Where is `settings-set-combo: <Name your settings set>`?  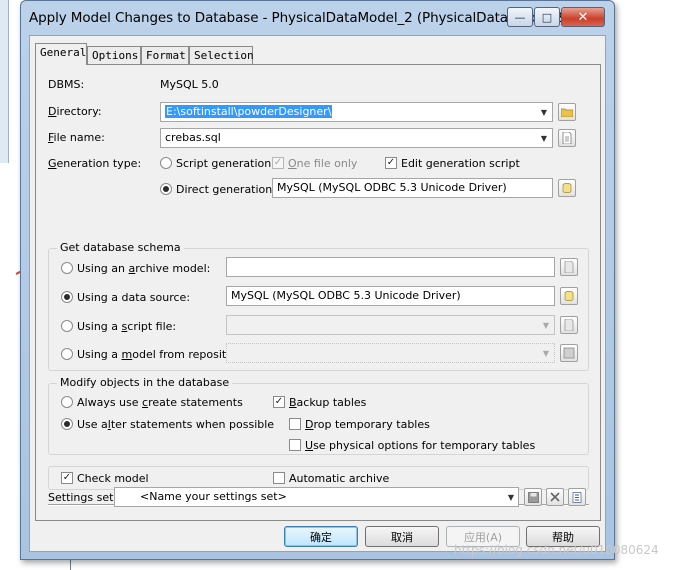 settings-set-combo: <Name your settings set> is located at coordinates (316, 497).